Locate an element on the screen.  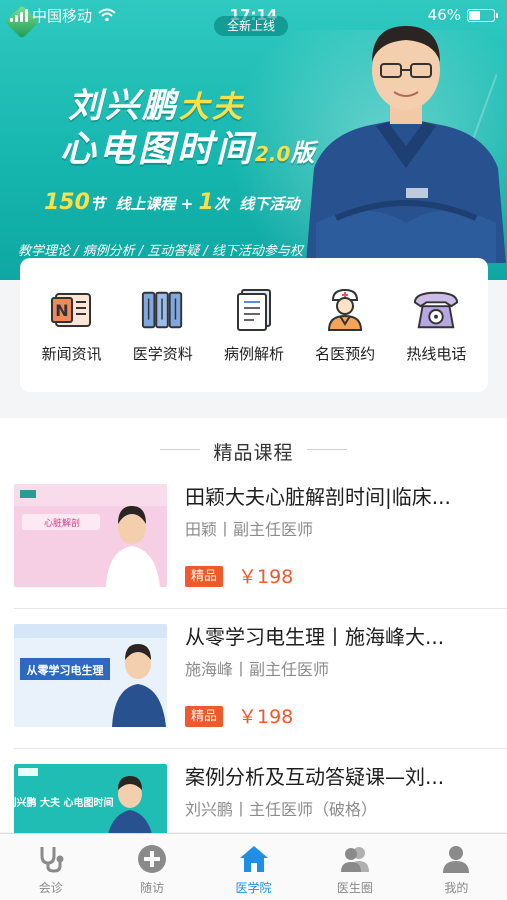
menu-label: 病例解析 is located at coordinates (253, 353).